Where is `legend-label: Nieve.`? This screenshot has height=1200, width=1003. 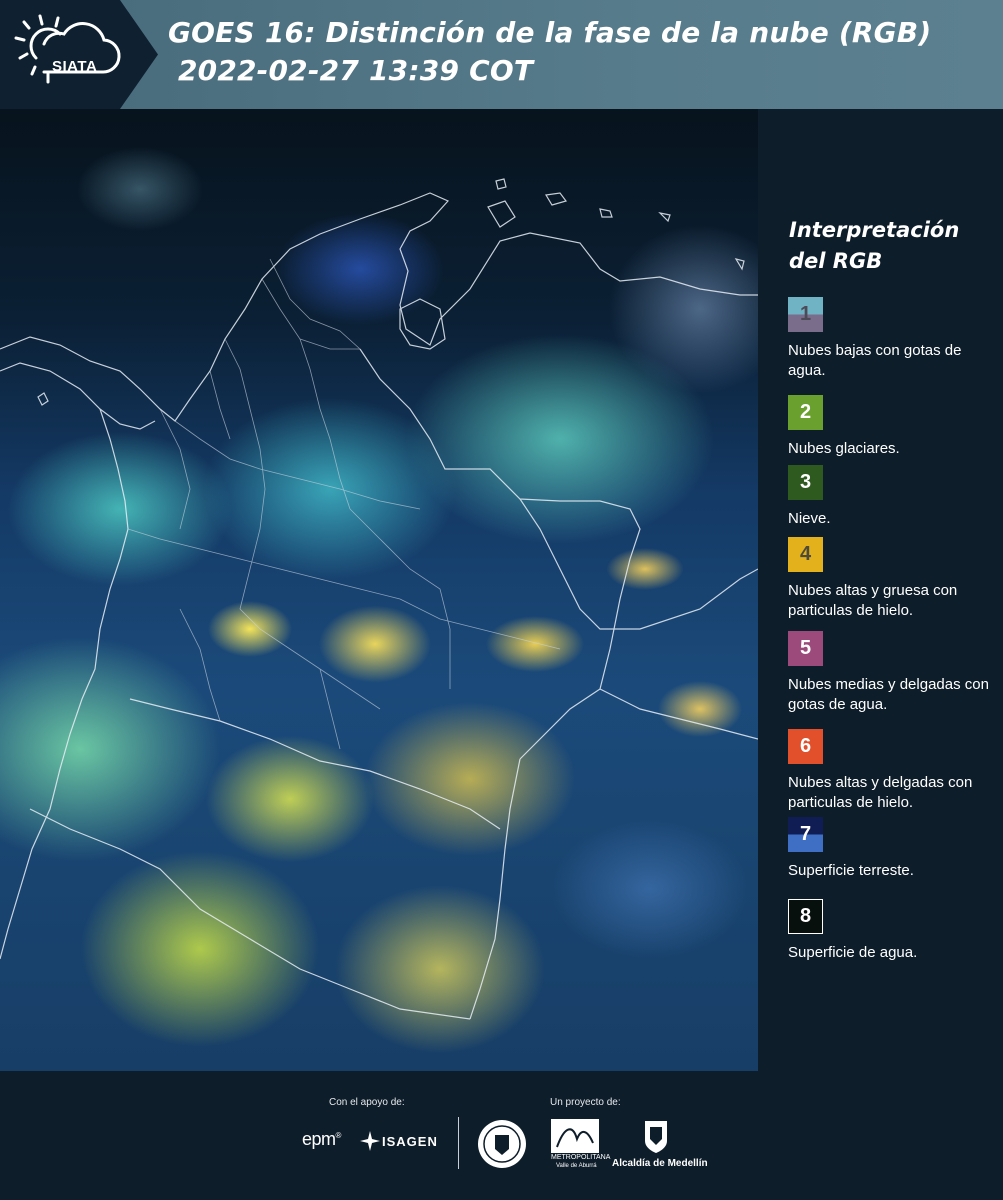 legend-label: Nieve. is located at coordinates (809, 518).